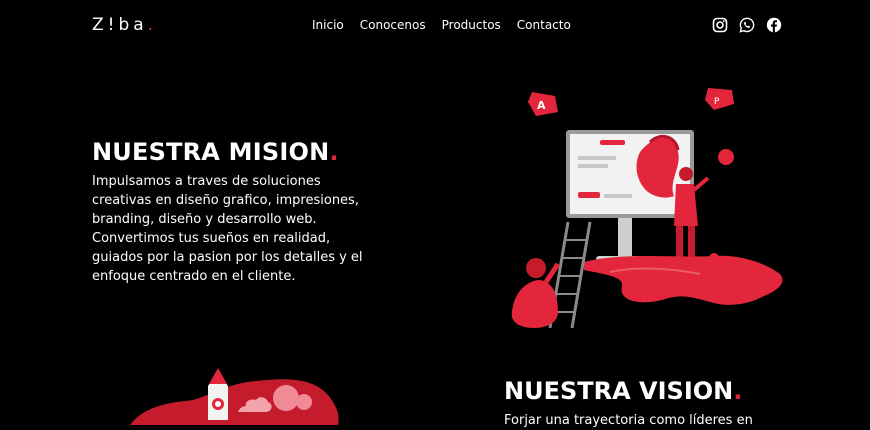 The height and width of the screenshot is (430, 870). Describe the element at coordinates (774, 25) in the screenshot. I see `facebook-icon` at that location.